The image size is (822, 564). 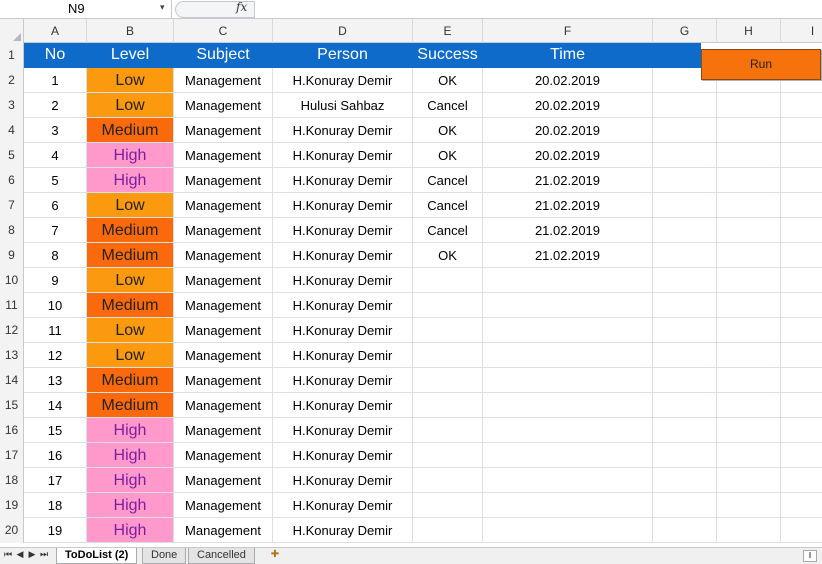 What do you see at coordinates (343, 31) in the screenshot?
I see `column-header-d: D` at bounding box center [343, 31].